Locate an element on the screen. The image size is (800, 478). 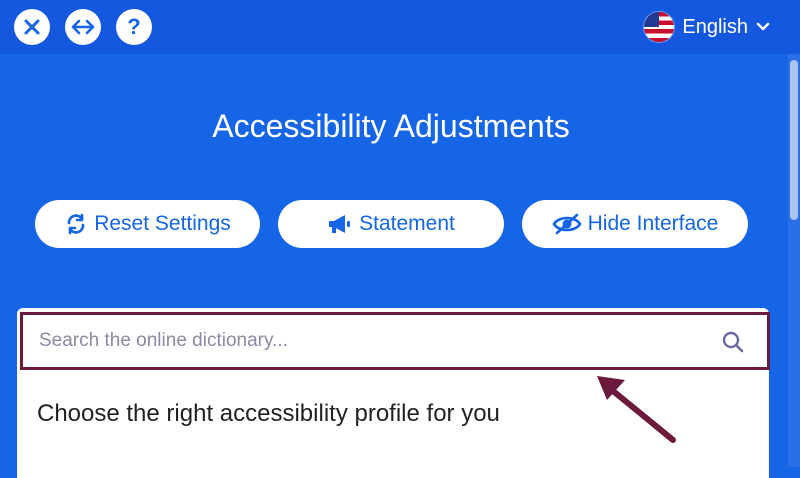
eye-slash-icon is located at coordinates (567, 224).